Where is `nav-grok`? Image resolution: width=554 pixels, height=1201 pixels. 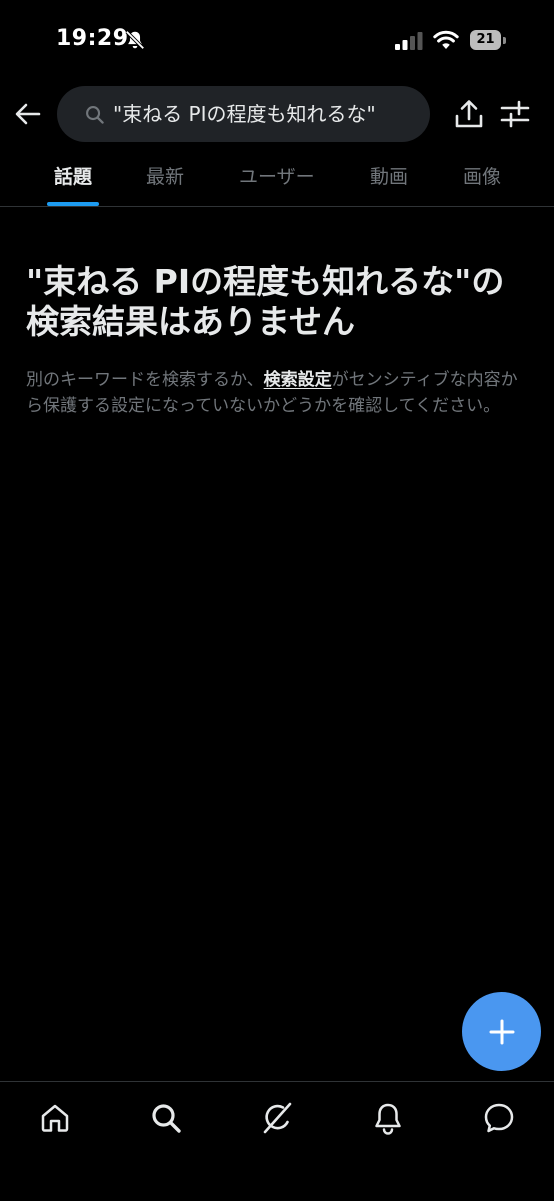 nav-grok is located at coordinates (277, 1118).